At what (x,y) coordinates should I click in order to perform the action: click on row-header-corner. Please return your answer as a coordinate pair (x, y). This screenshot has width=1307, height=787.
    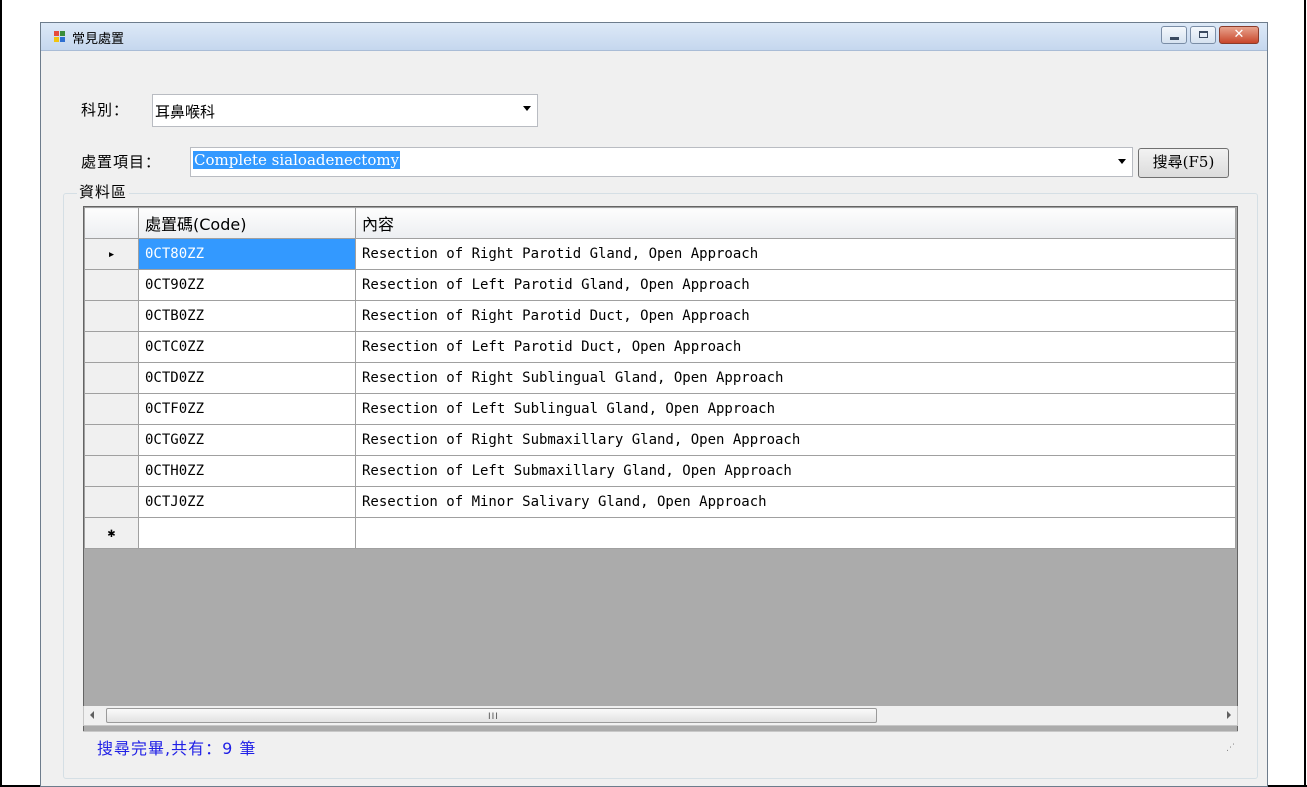
    Looking at the image, I should click on (111, 223).